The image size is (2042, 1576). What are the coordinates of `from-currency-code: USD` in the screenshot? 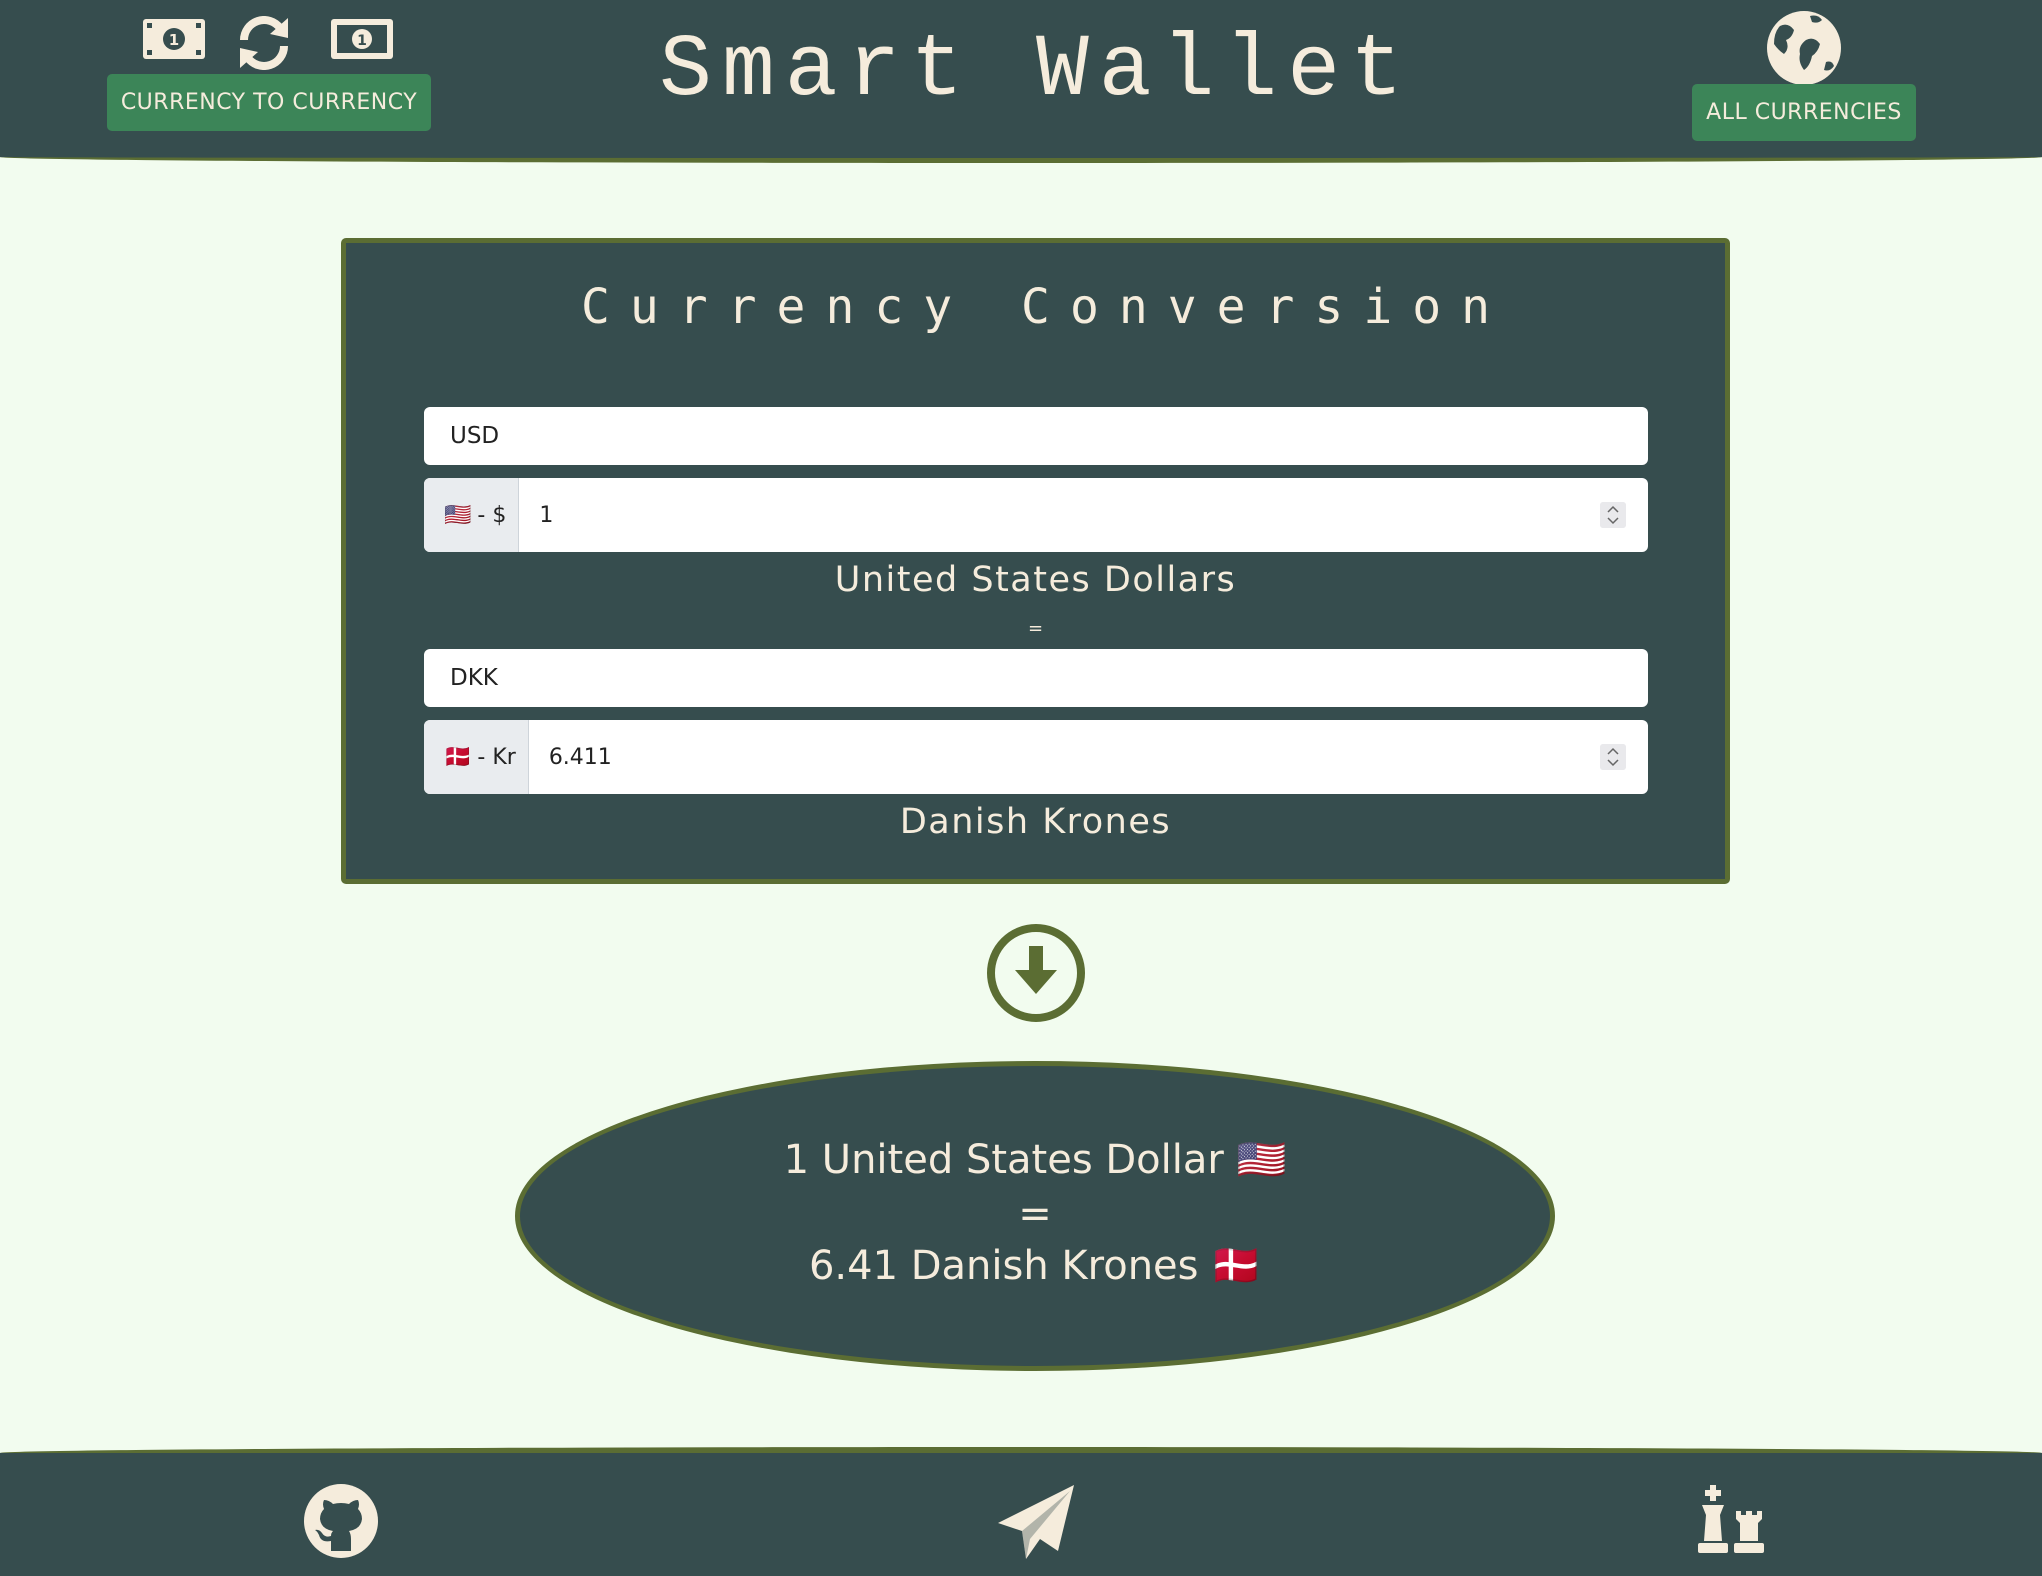 It's located at (475, 436).